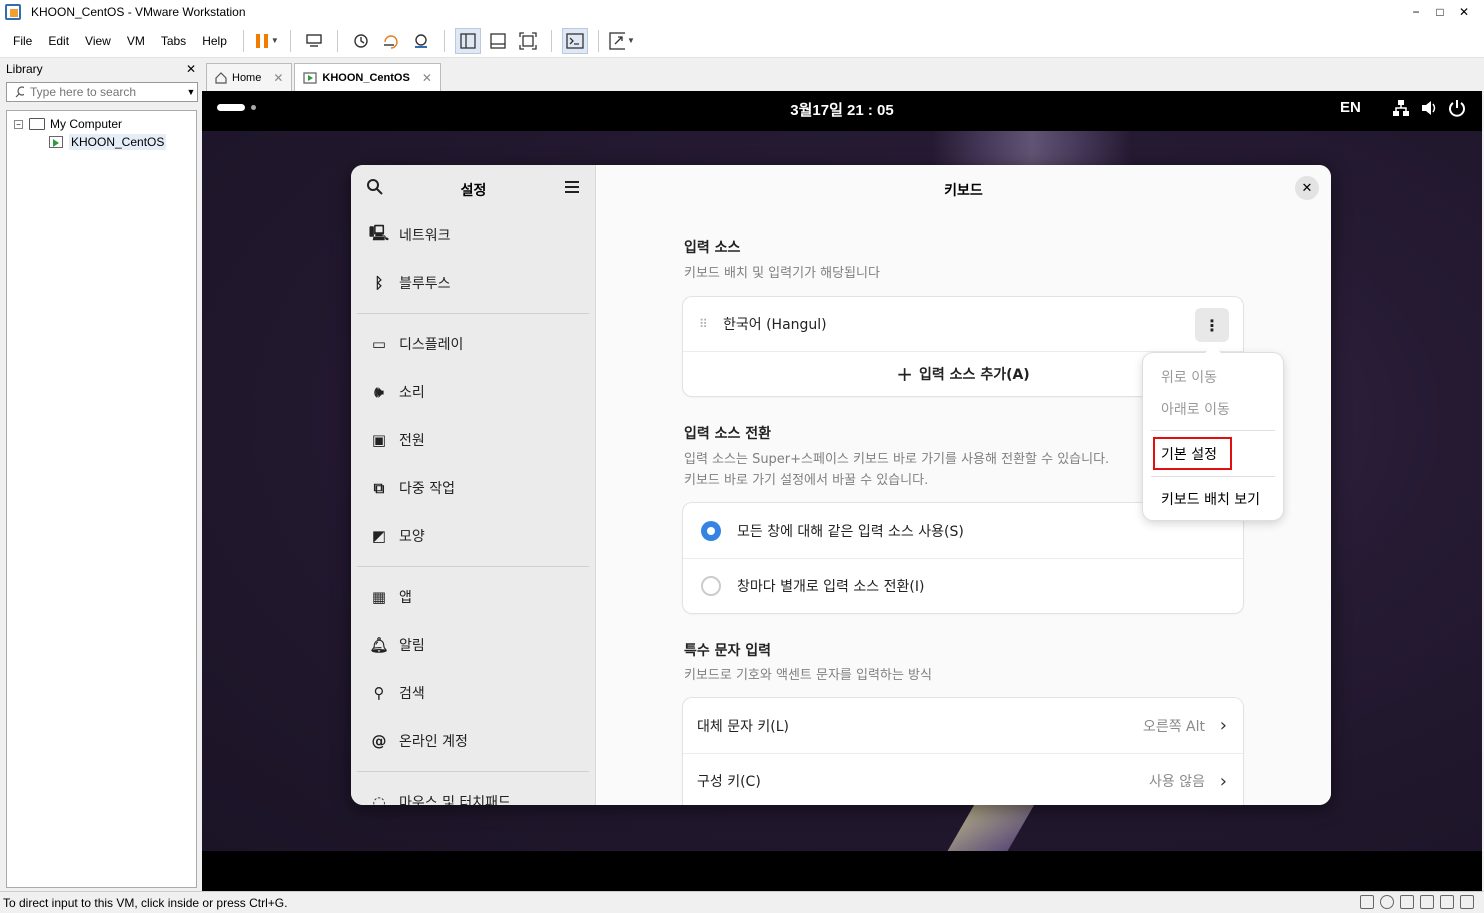 This screenshot has width=1484, height=913. What do you see at coordinates (1447, 902) in the screenshot?
I see `display-icon` at bounding box center [1447, 902].